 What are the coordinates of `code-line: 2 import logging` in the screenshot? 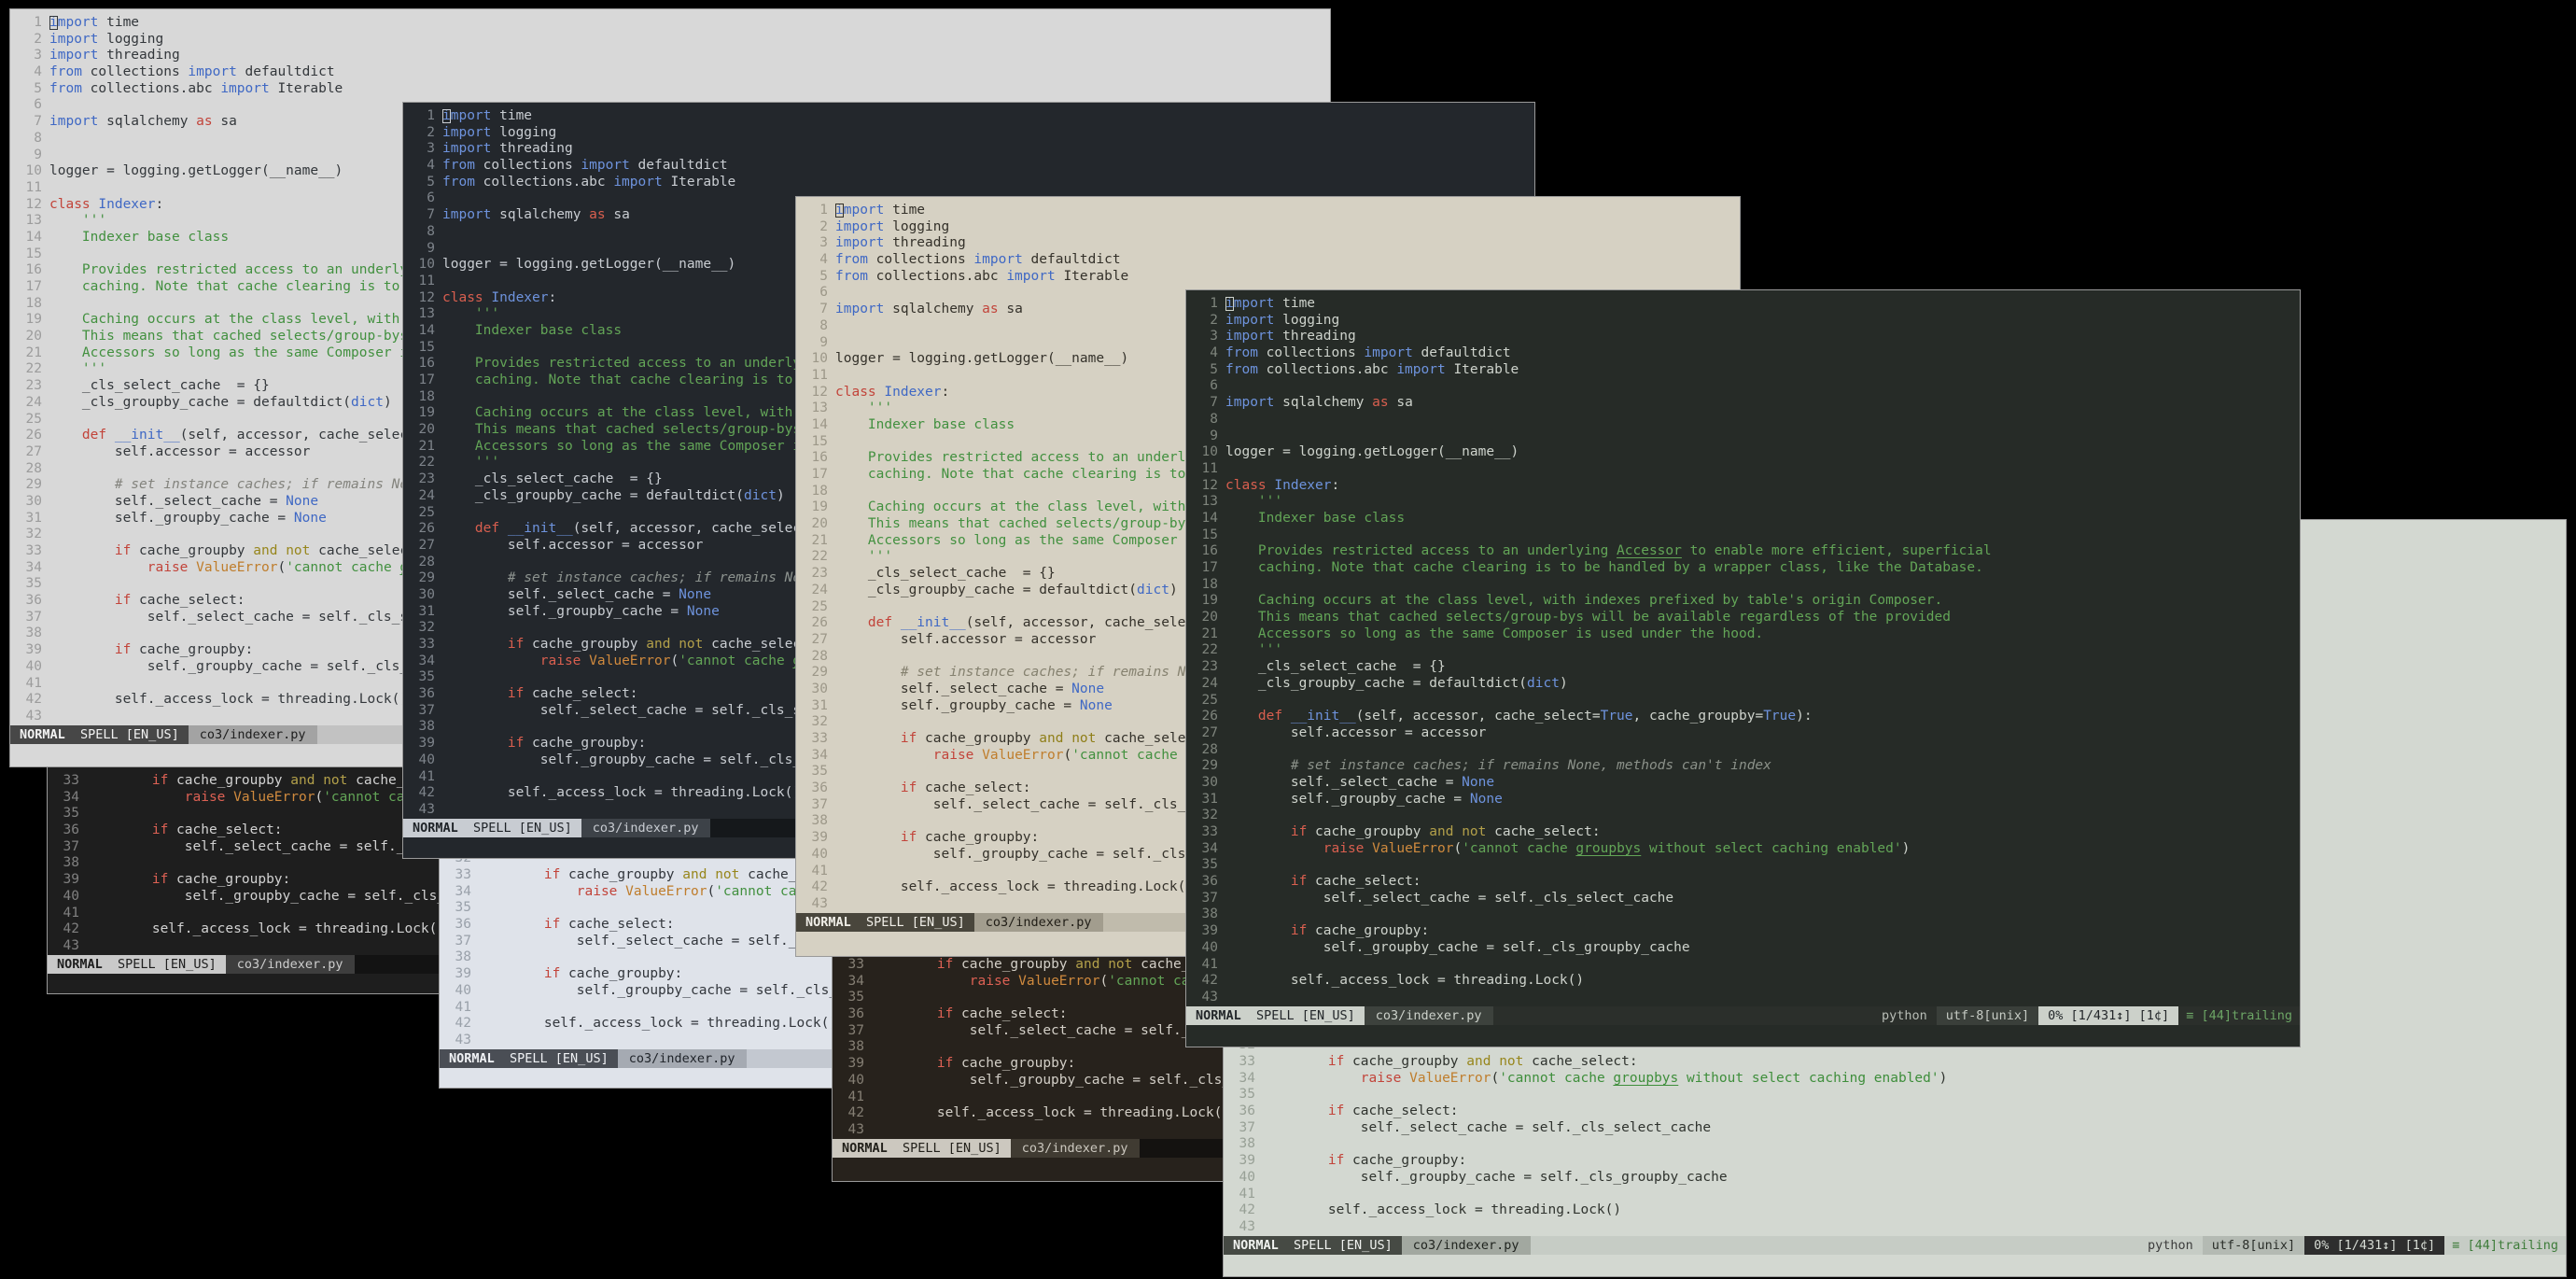 It's located at (1268, 227).